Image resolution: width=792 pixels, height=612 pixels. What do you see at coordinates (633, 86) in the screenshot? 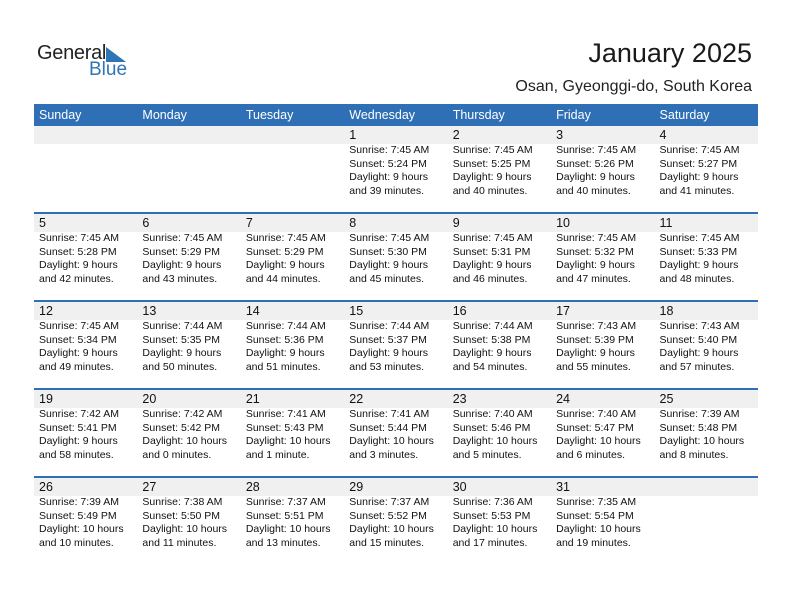
I see `location-subtitle: Osan, Gyeonggi-do, South Korea` at bounding box center [633, 86].